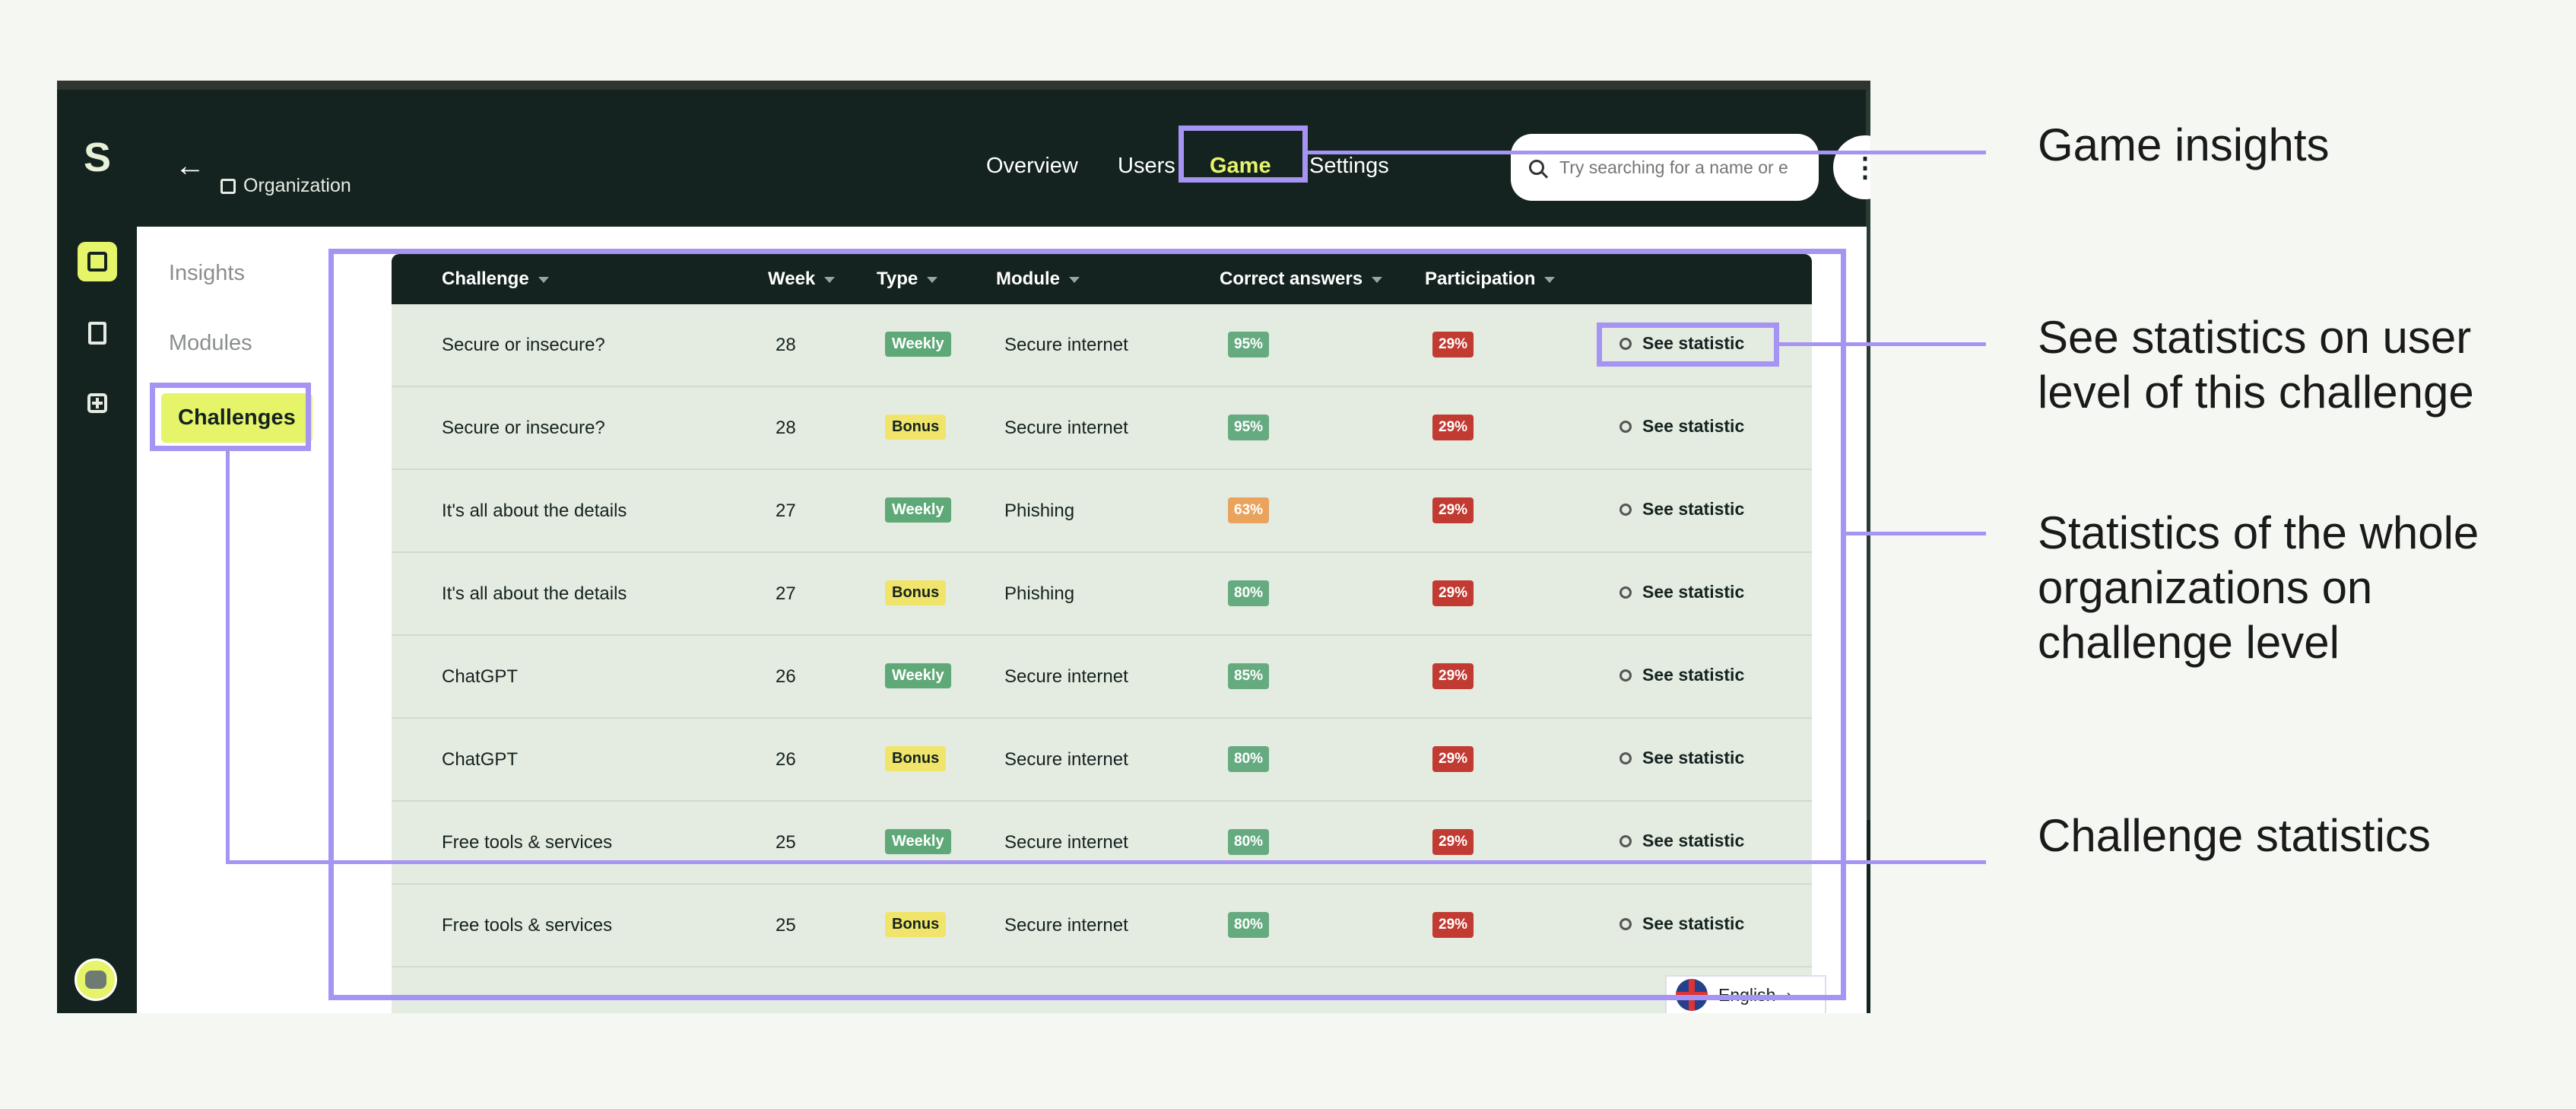 The image size is (2576, 1109). I want to click on connector-line-challenge, so click(1106, 862).